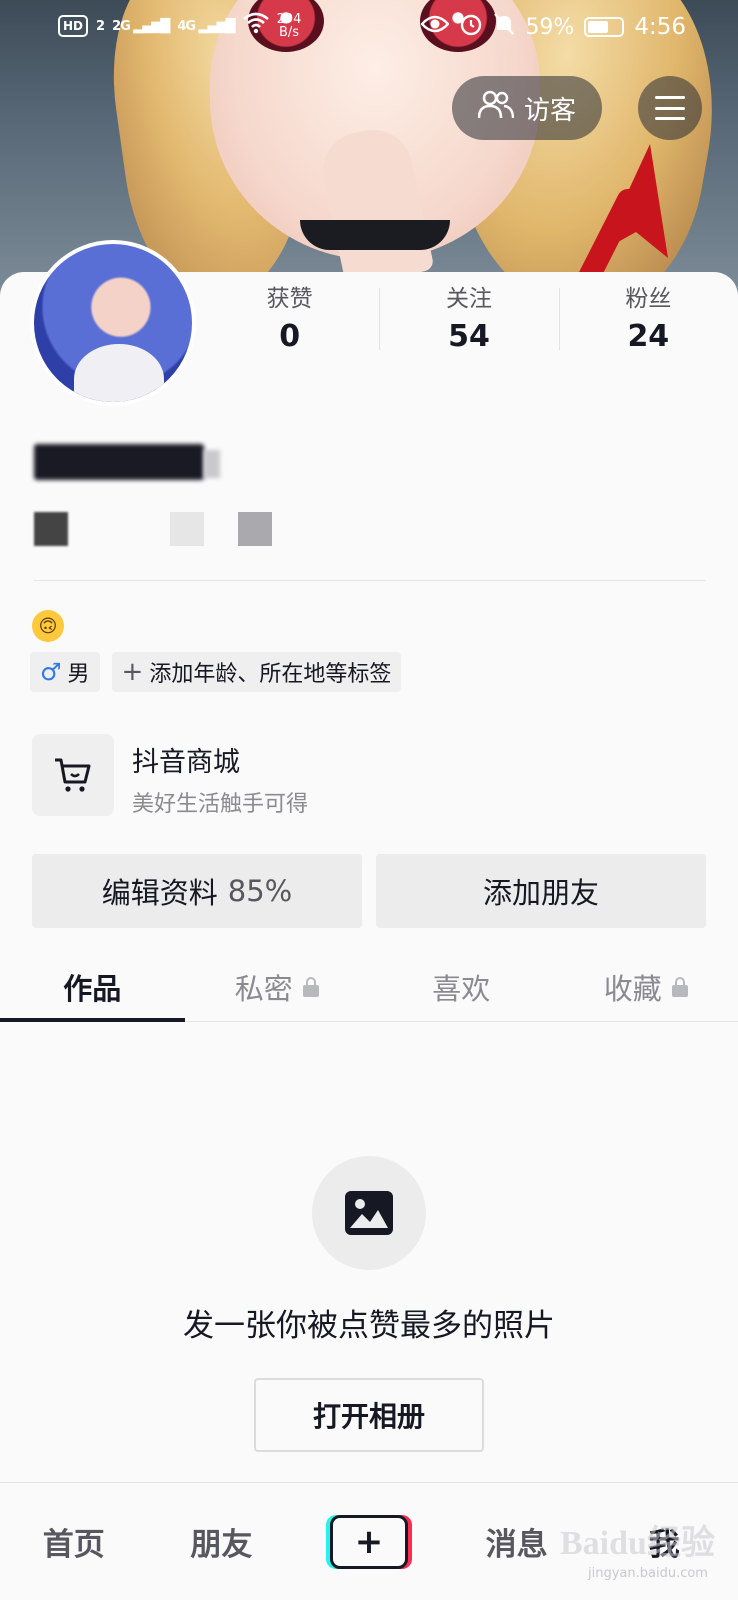 This screenshot has width=738, height=1600. Describe the element at coordinates (370, 580) in the screenshot. I see `profile-divider` at that location.